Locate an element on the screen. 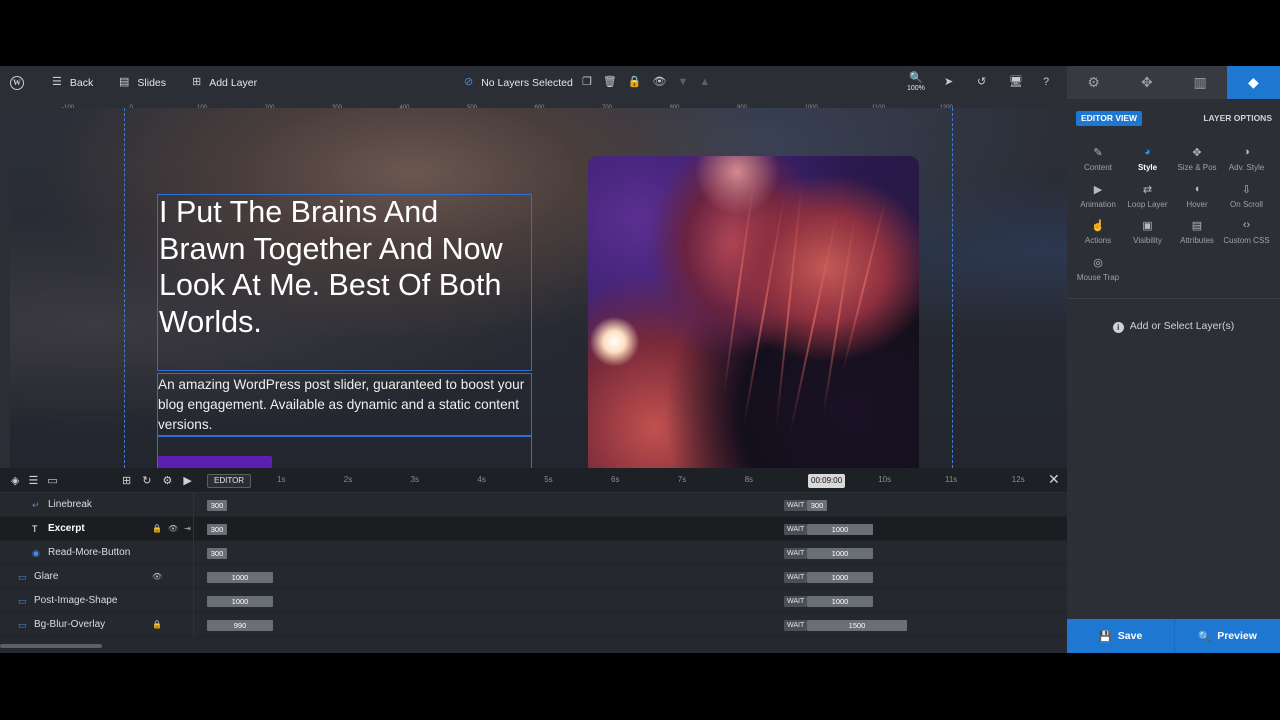  row-tools: 🔒 is located at coordinates (160, 625).